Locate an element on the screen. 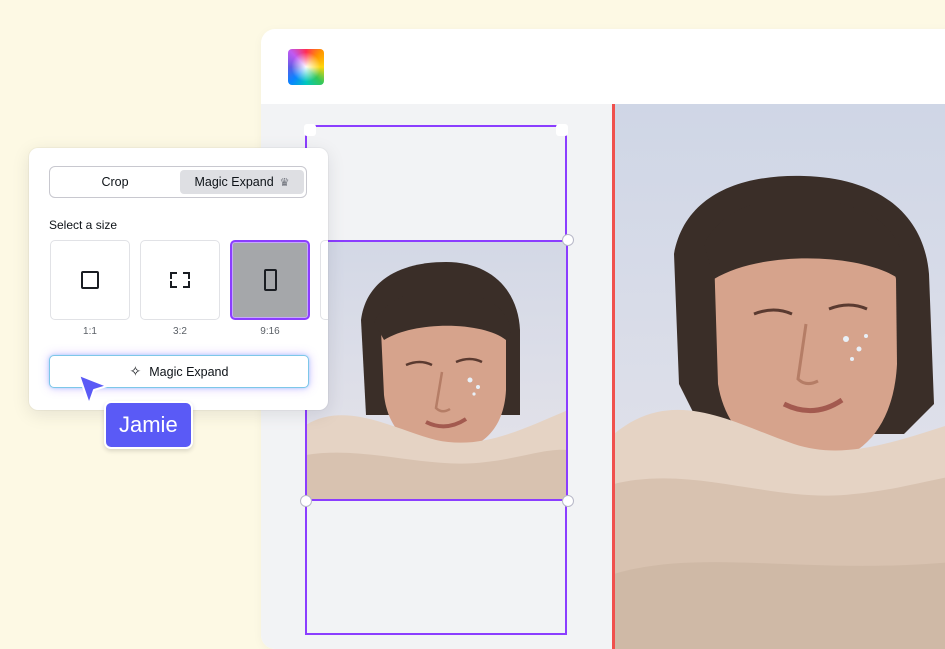 This screenshot has height=649, width=945. portrait-rect-icon is located at coordinates (270, 280).